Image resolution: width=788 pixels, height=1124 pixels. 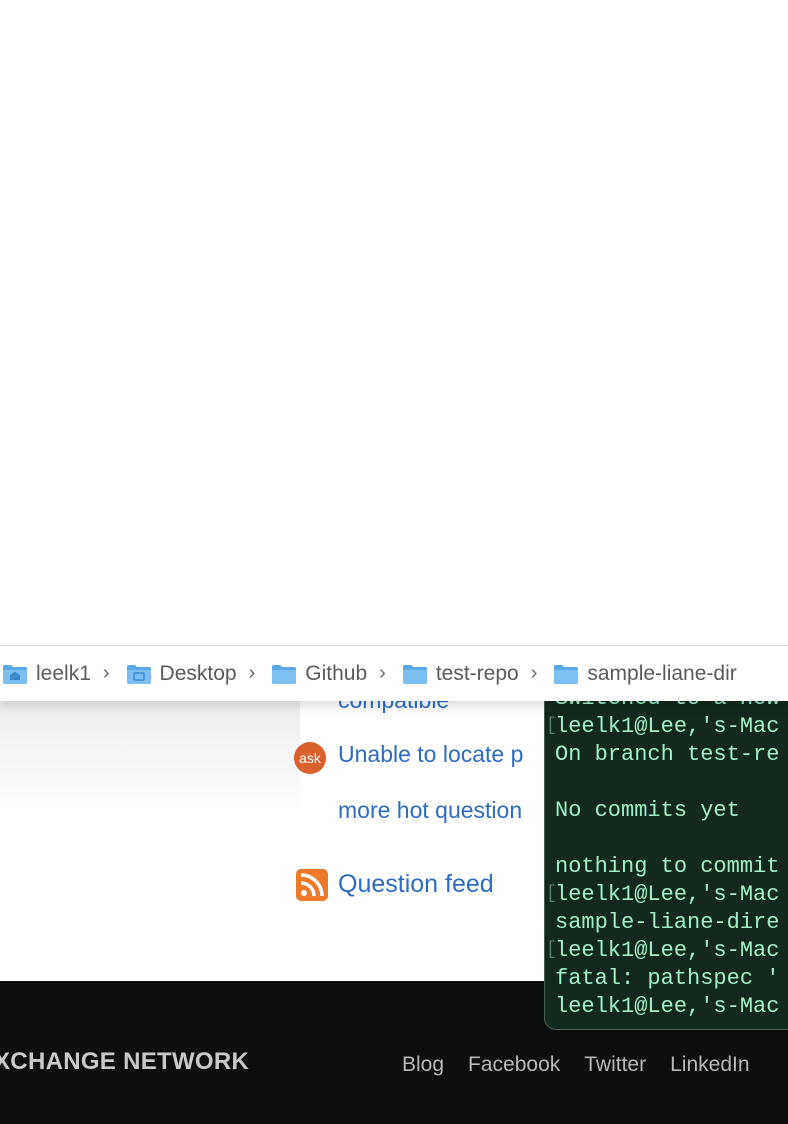 I want to click on path-item-label: Desktop, so click(x=198, y=673).